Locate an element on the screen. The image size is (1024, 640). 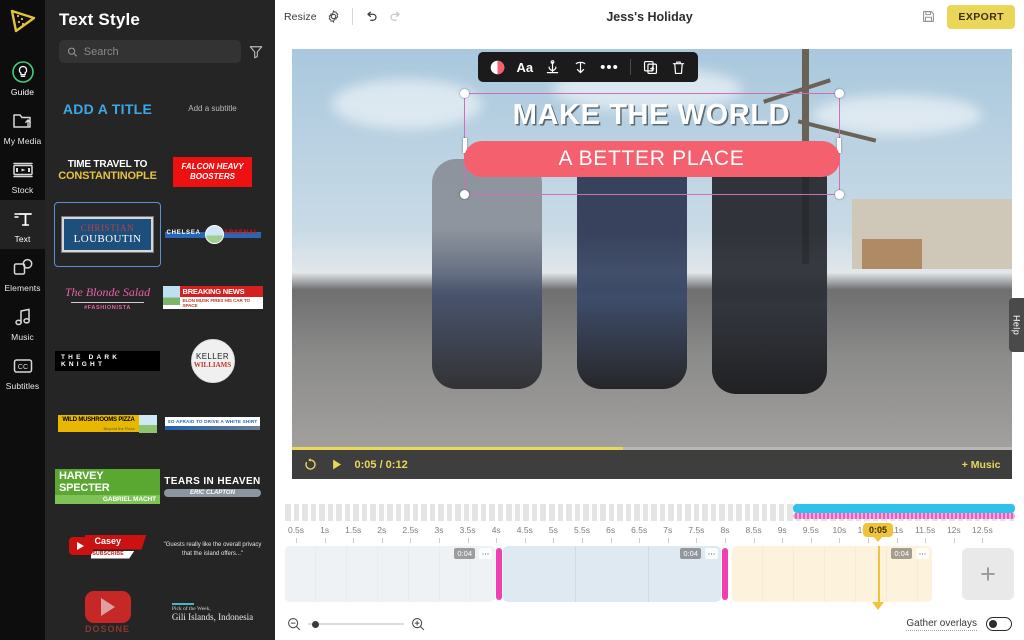
shapes-icon is located at coordinates (22, 266).